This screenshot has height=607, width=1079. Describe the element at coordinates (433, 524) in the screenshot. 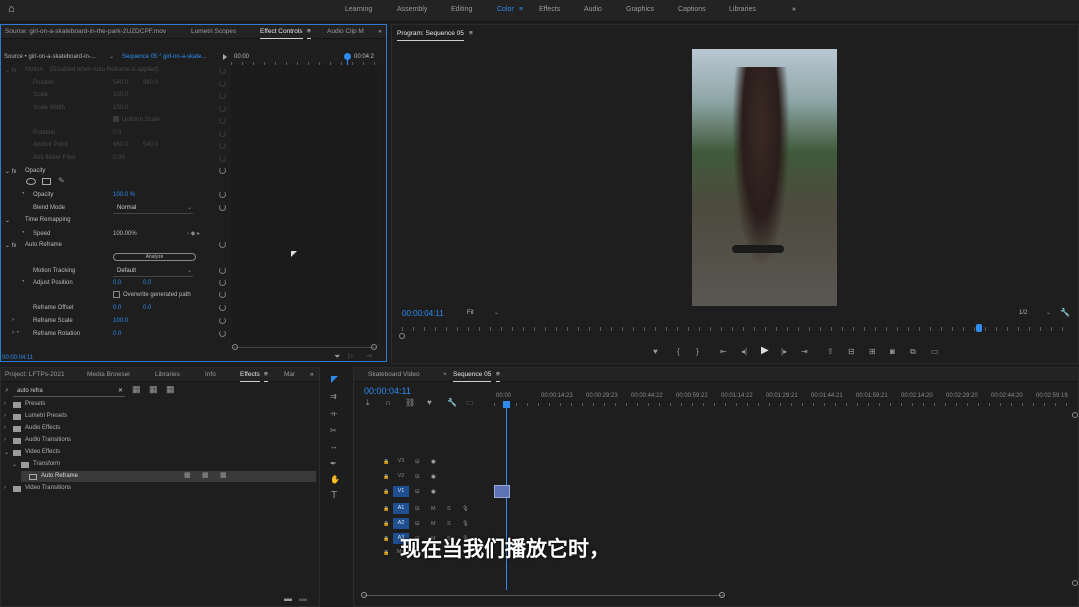

I see `mute-button: M` at that location.